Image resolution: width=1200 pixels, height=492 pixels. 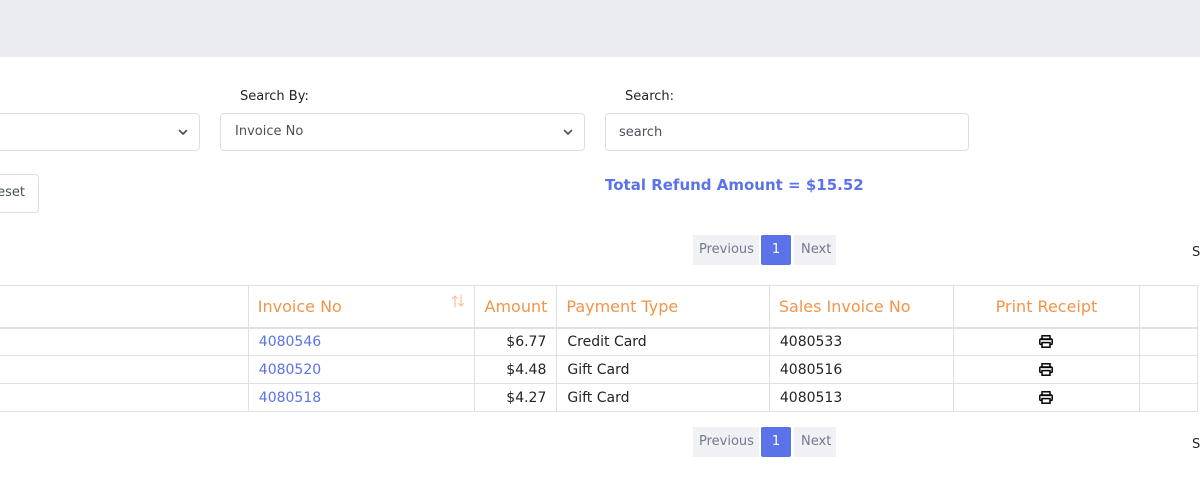 I want to click on sort-arrows-icon, so click(x=458, y=301).